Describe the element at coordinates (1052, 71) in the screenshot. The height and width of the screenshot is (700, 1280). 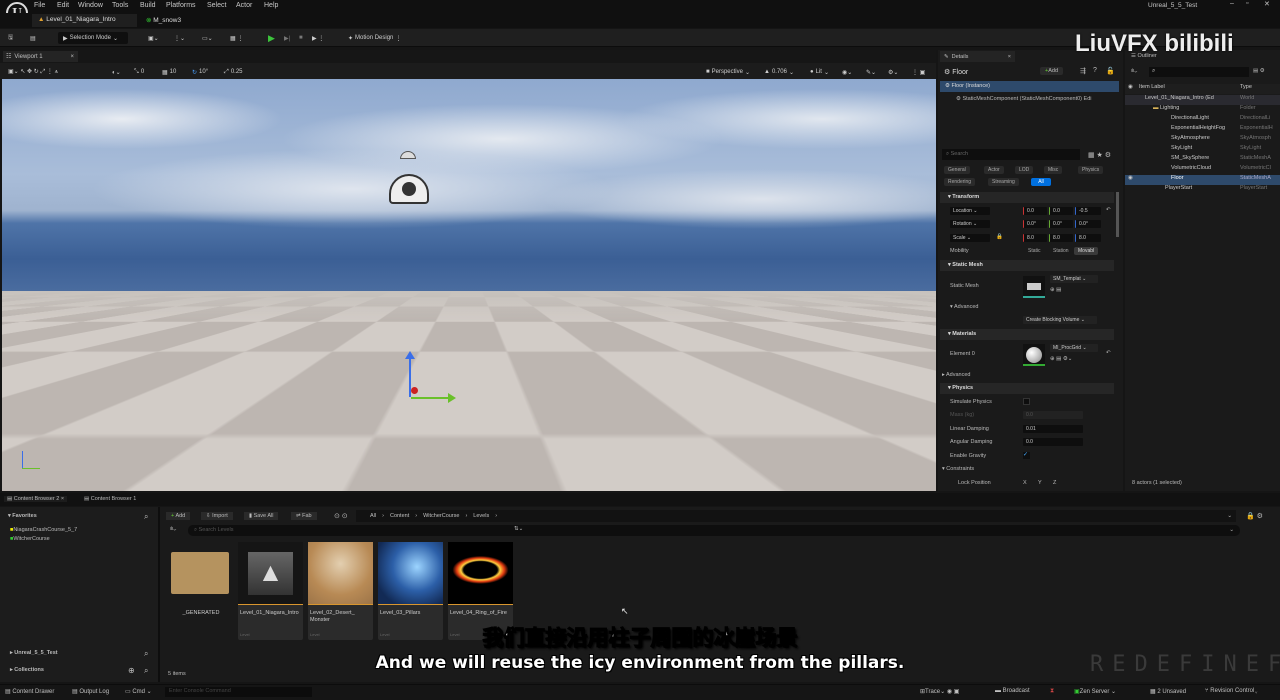
I see `add-component-button: +Add` at that location.